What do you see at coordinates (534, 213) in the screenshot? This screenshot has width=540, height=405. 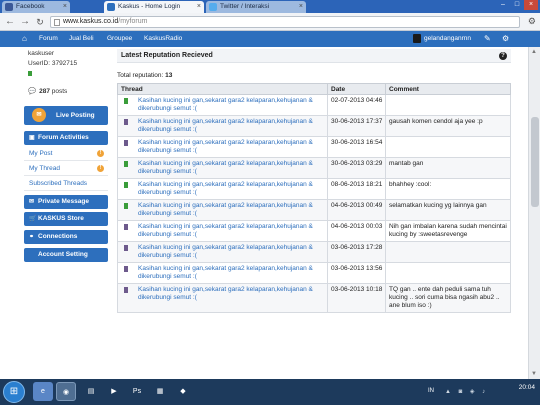 I see `page-scrollbar: ▲ ▼` at bounding box center [534, 213].